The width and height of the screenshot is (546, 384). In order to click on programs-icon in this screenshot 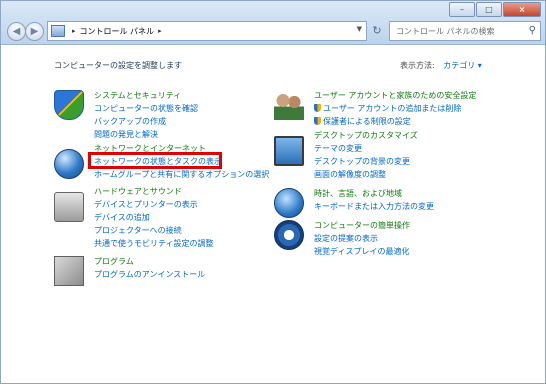, I will do `click(69, 271)`.